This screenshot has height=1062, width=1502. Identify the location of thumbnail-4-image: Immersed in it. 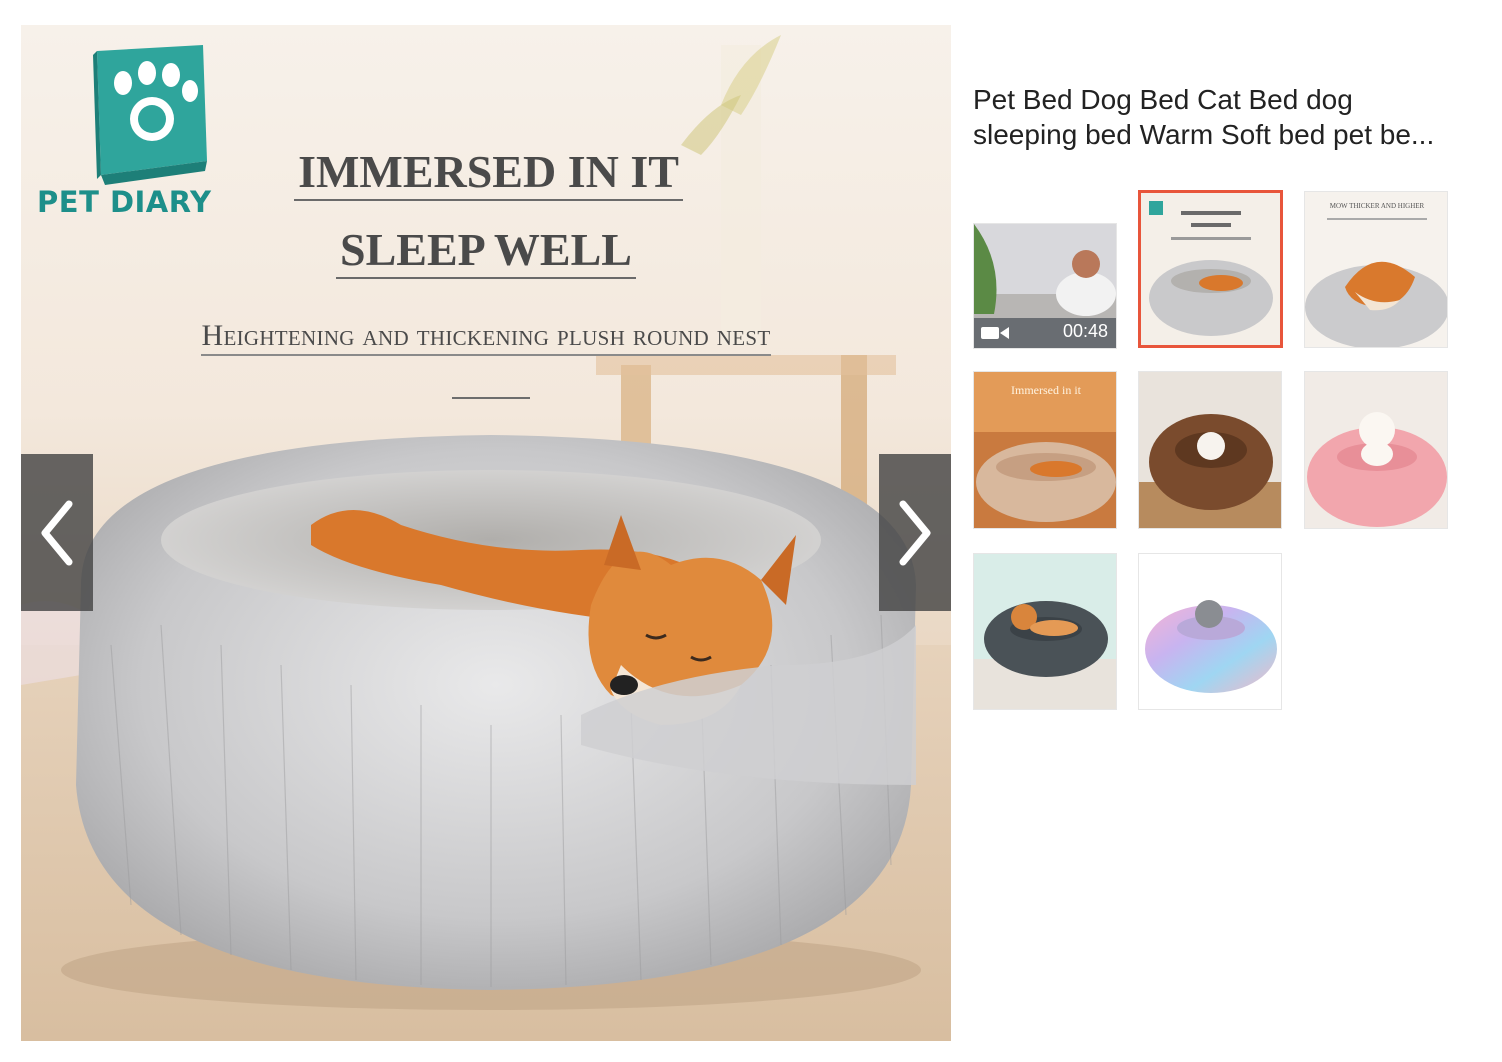
(1045, 450).